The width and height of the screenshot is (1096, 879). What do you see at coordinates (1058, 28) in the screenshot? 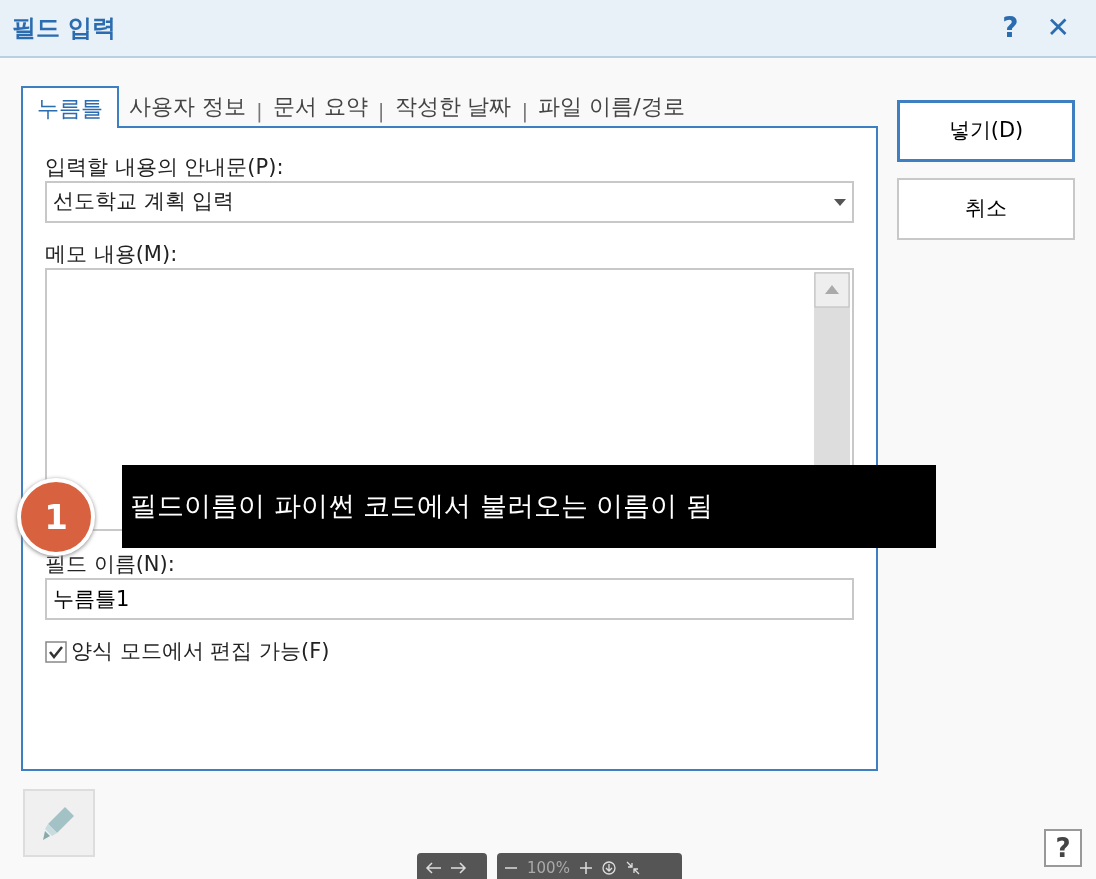
I see `close-button: ✕` at bounding box center [1058, 28].